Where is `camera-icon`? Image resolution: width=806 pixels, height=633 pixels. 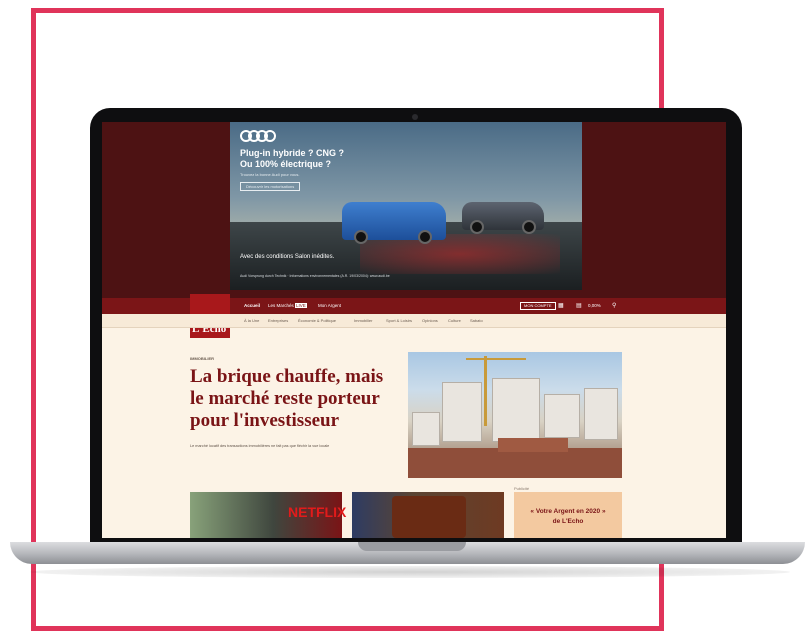 camera-icon is located at coordinates (415, 117).